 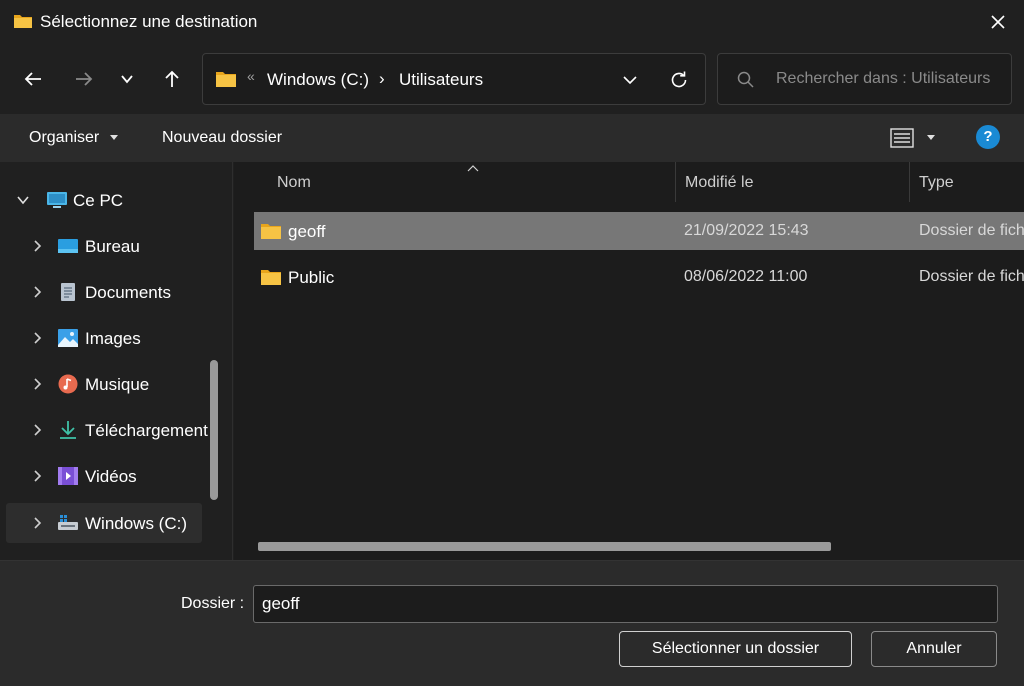 What do you see at coordinates (251, 76) in the screenshot?
I see `breadcrumb-overflow: «` at bounding box center [251, 76].